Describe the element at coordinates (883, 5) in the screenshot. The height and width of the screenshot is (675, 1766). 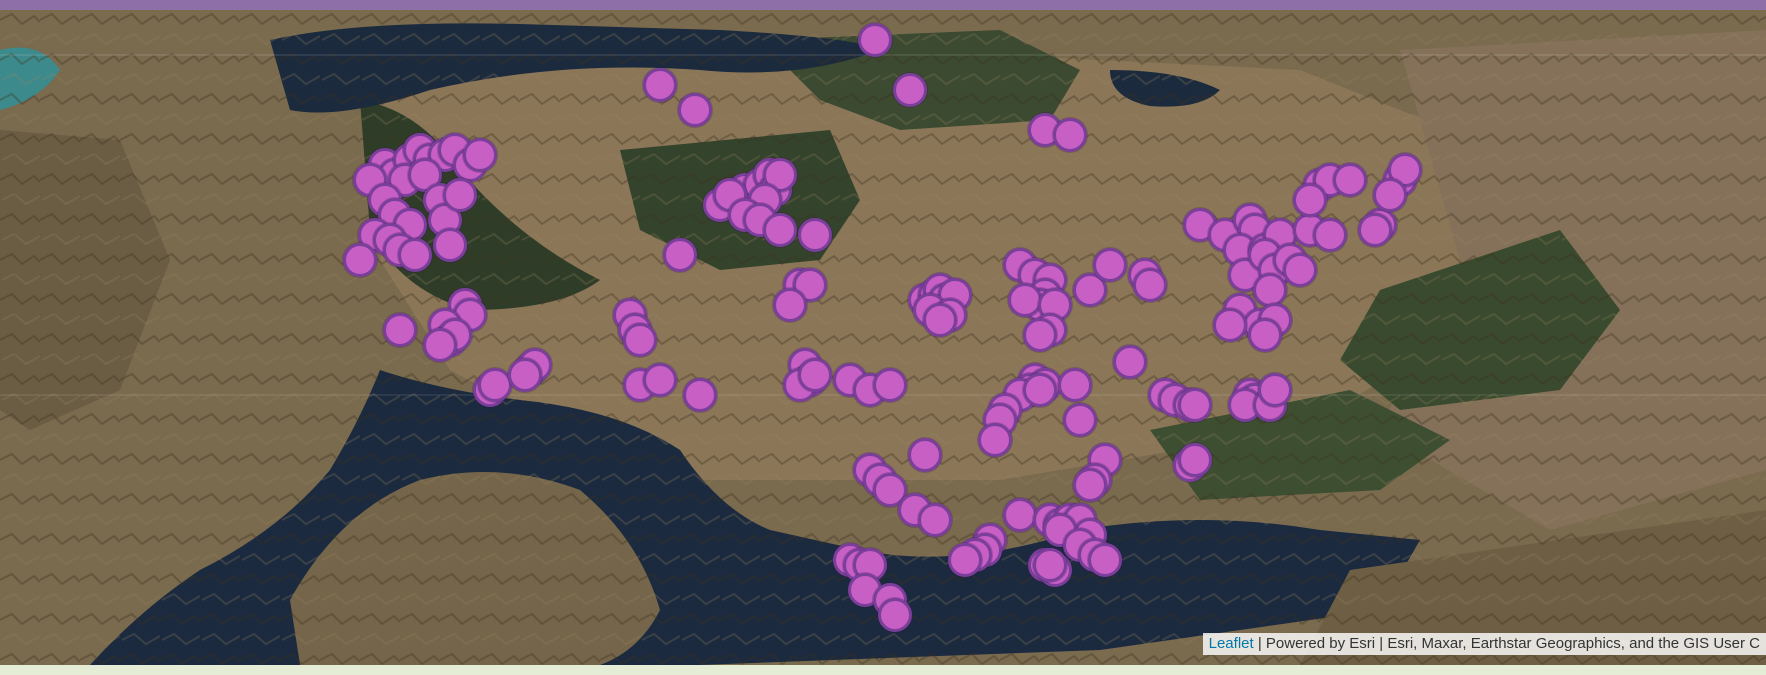
I see `header-bar` at that location.